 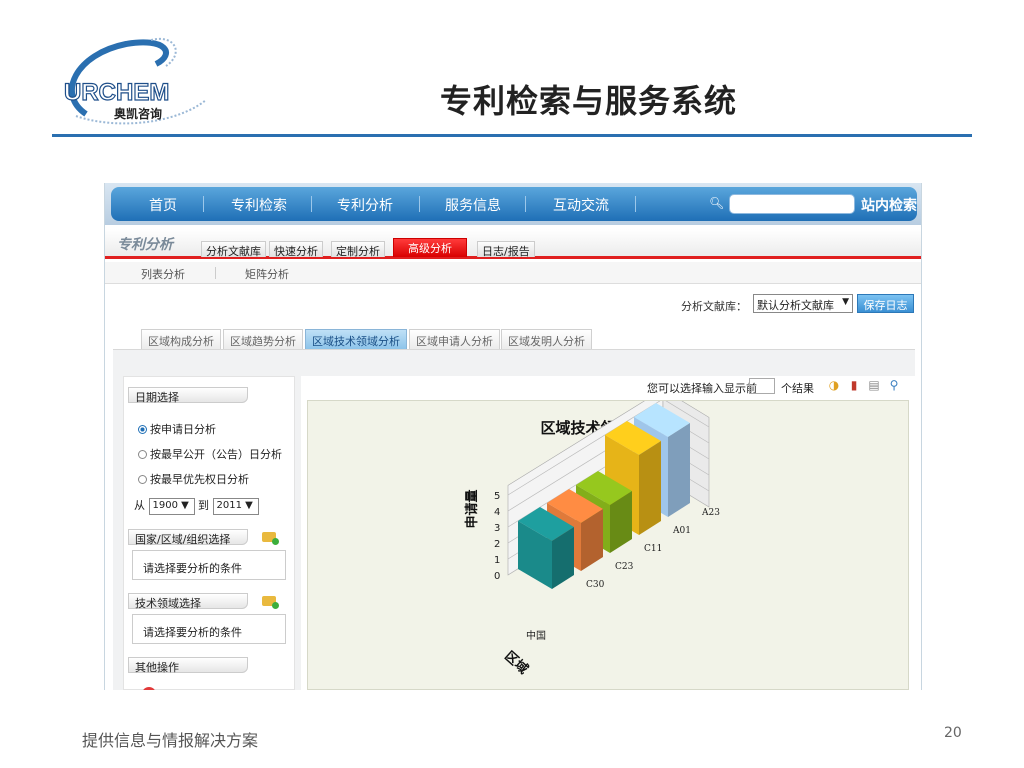 I want to click on tech-condition-box: 请选择要分析的条件, so click(x=209, y=629).